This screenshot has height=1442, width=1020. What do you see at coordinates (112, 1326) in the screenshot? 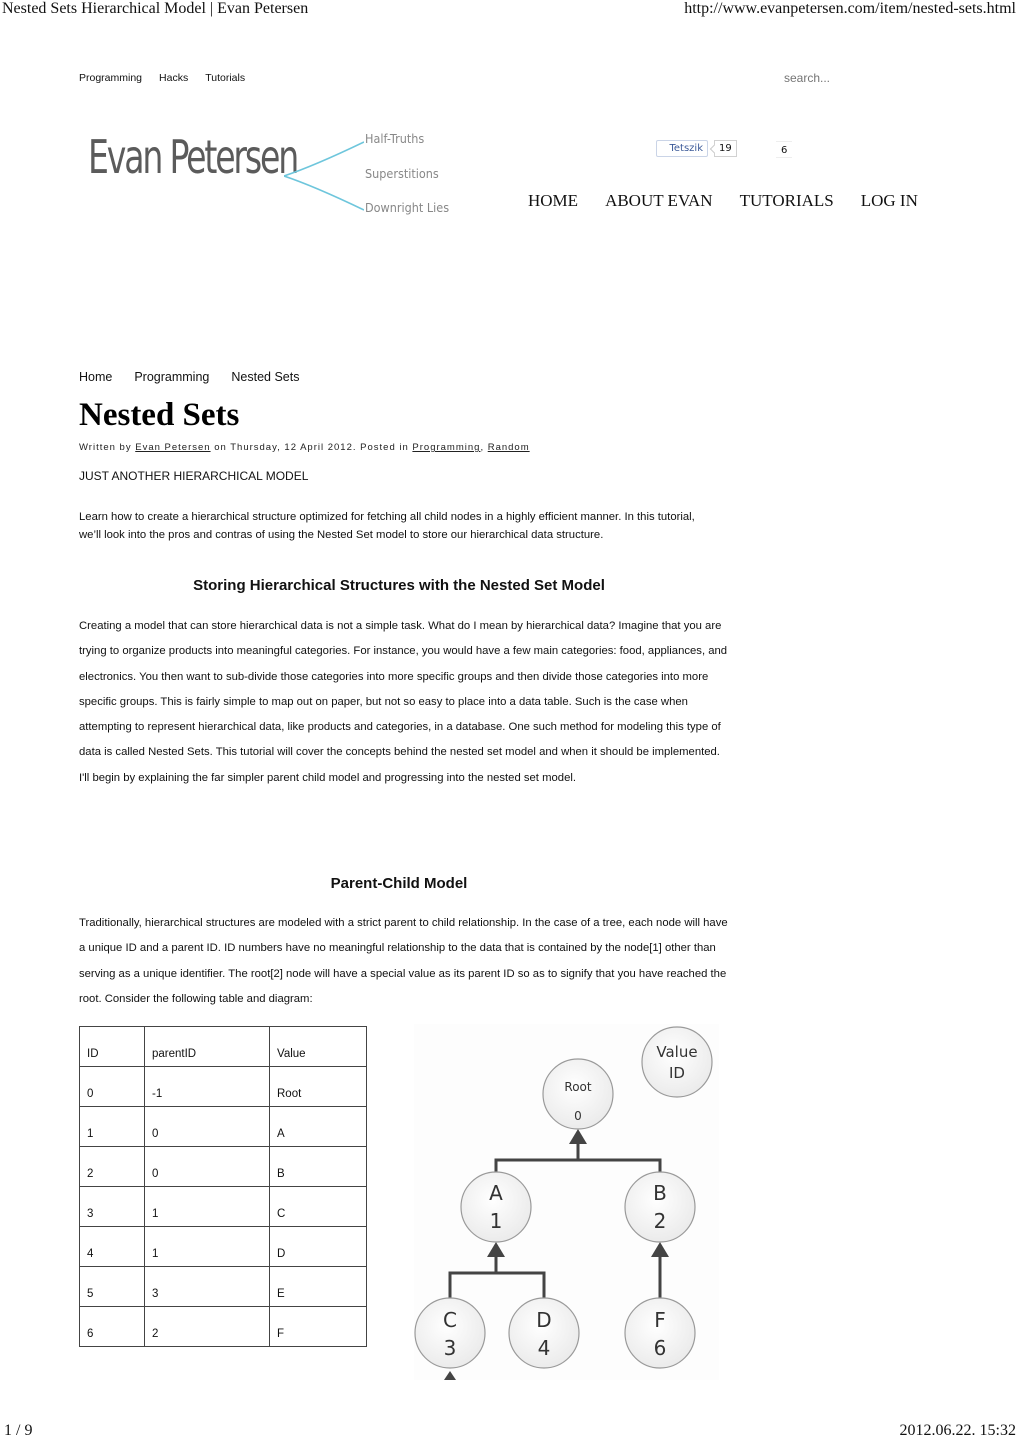
I see `table-cell: 6` at bounding box center [112, 1326].